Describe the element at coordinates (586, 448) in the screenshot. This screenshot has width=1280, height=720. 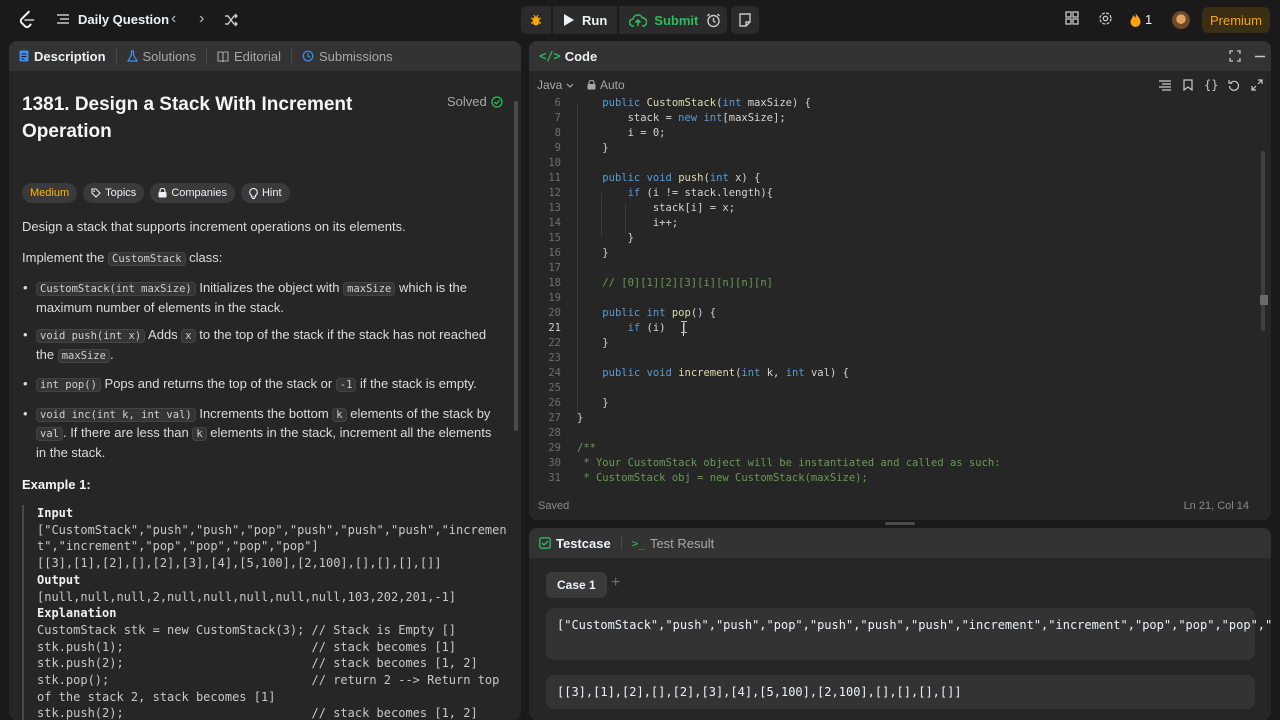
I see `code-line: /**` at that location.